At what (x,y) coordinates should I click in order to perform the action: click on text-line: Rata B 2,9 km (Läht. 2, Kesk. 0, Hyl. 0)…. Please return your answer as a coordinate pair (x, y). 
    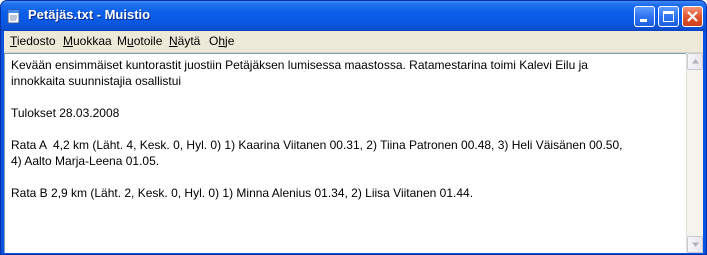
    Looking at the image, I should click on (242, 193).